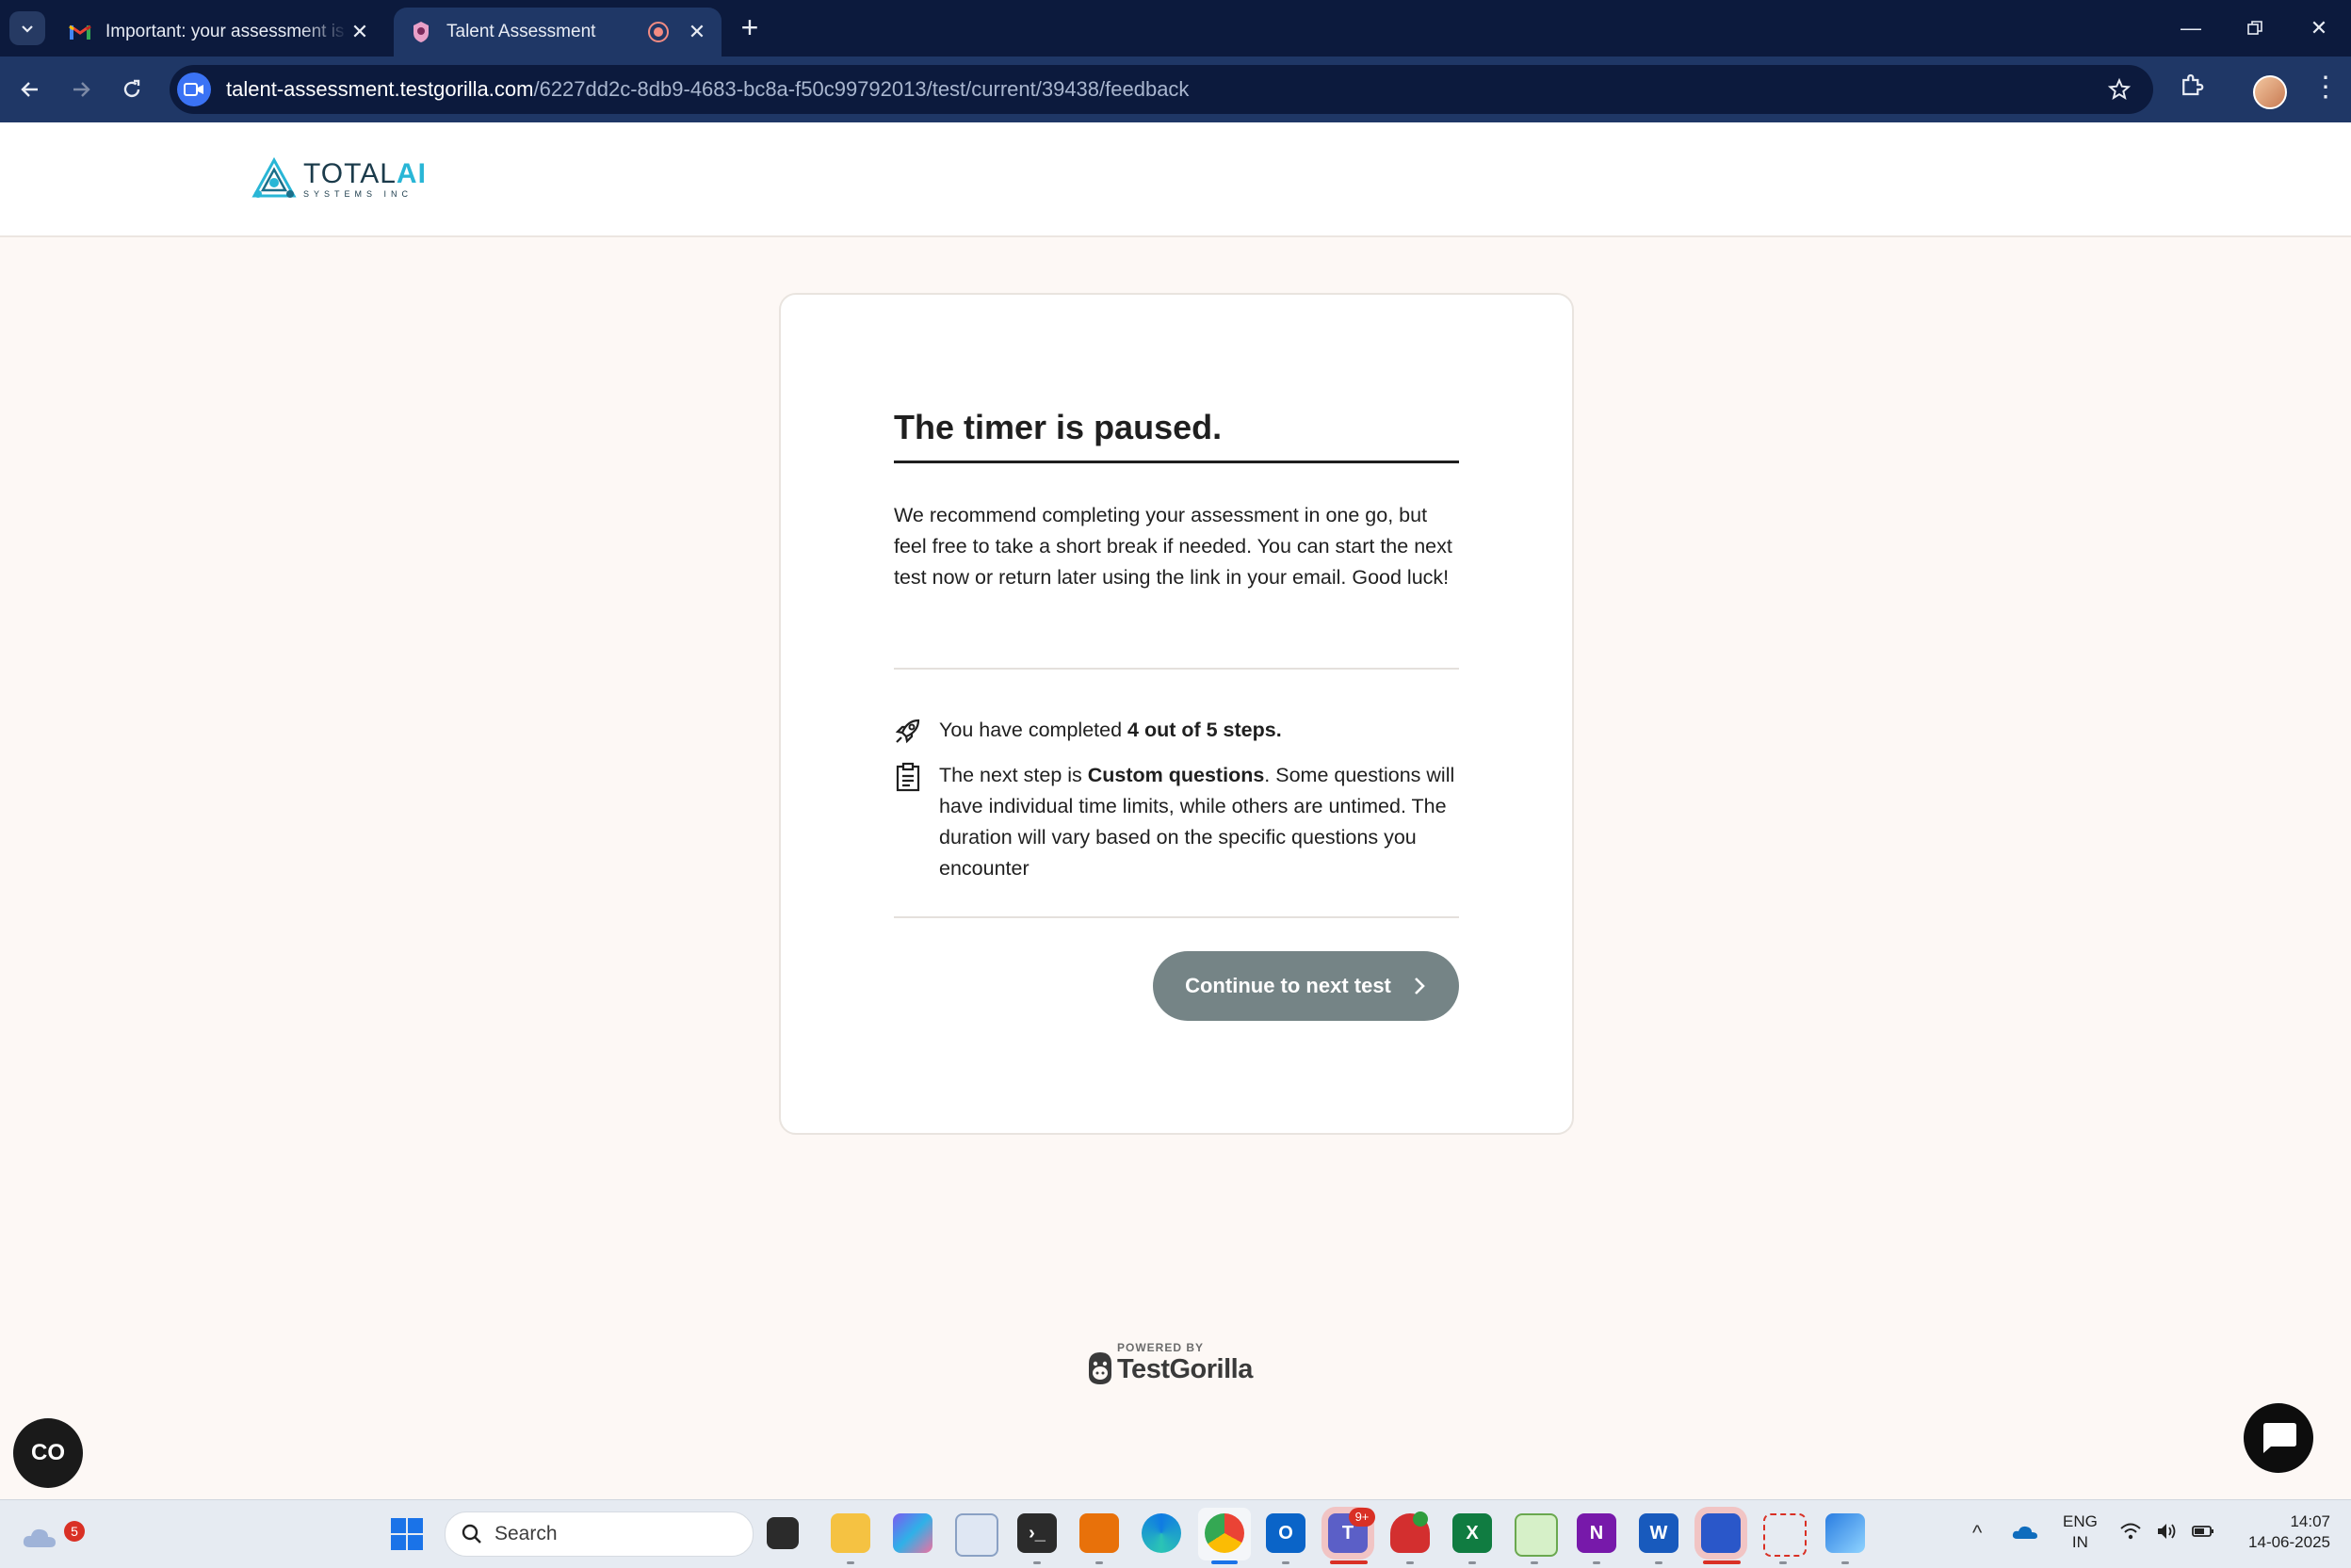 This screenshot has width=2351, height=1568. Describe the element at coordinates (1058, 427) in the screenshot. I see `page-title: The timer is paused.` at that location.